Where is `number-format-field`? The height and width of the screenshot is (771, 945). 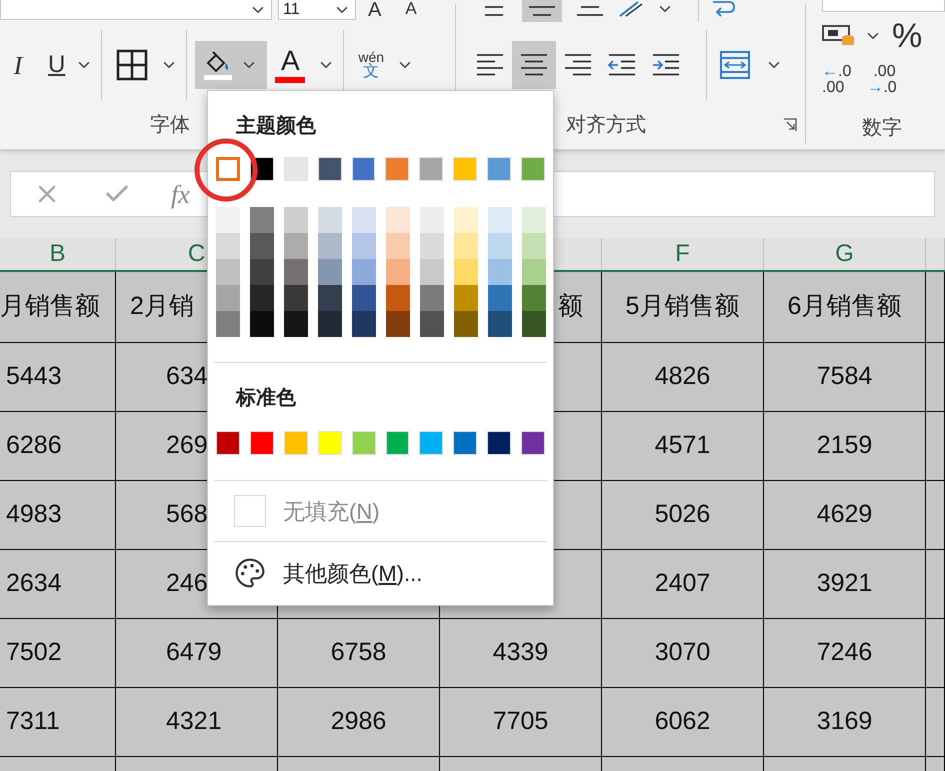
number-format-field is located at coordinates (883, 6).